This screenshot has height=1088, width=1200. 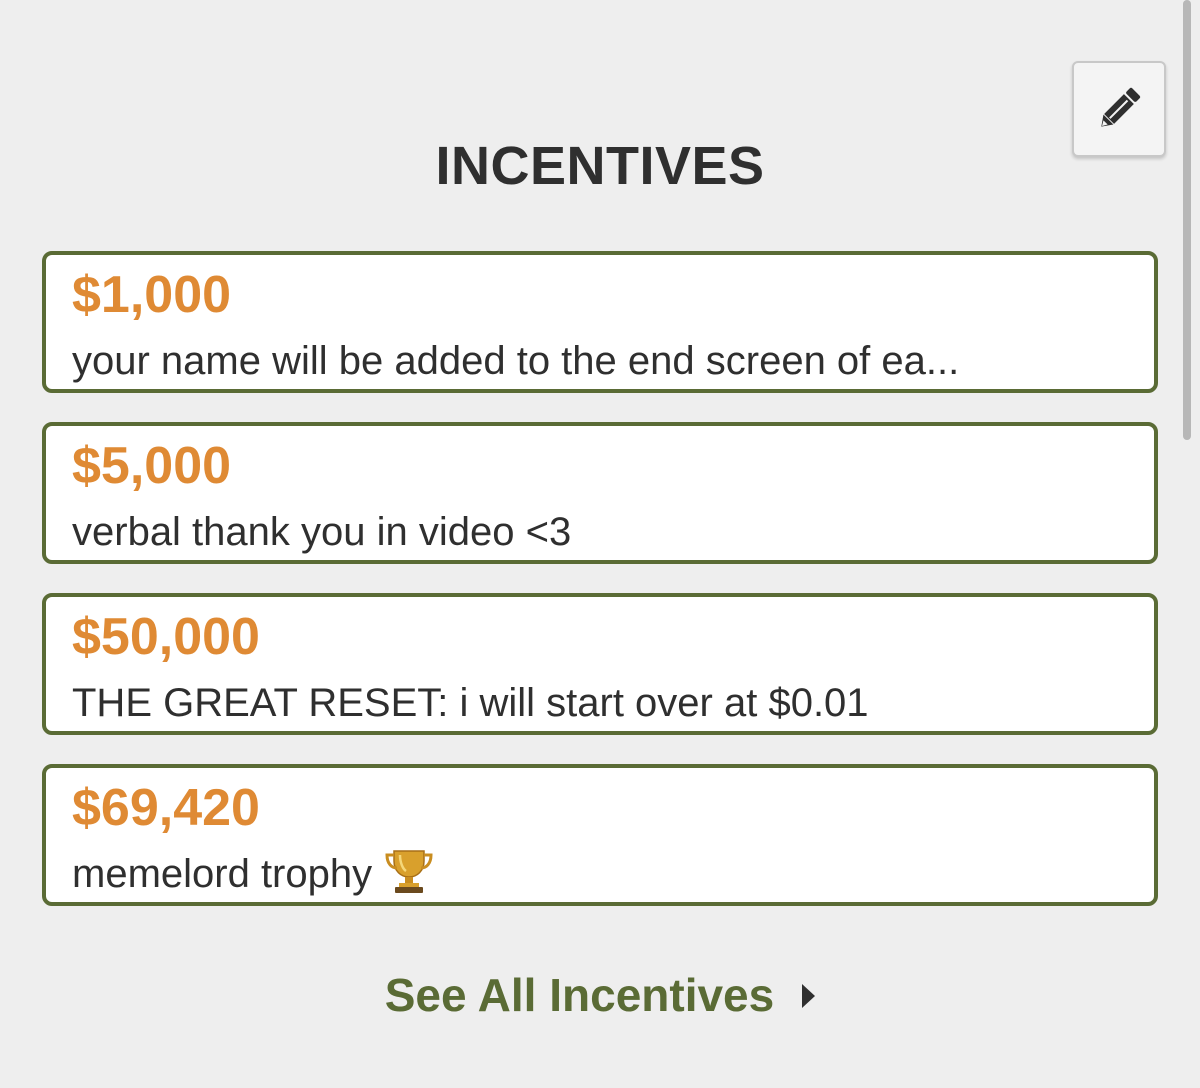 What do you see at coordinates (600, 835) in the screenshot?
I see `incentive-card: $69,420 memelord trophy` at bounding box center [600, 835].